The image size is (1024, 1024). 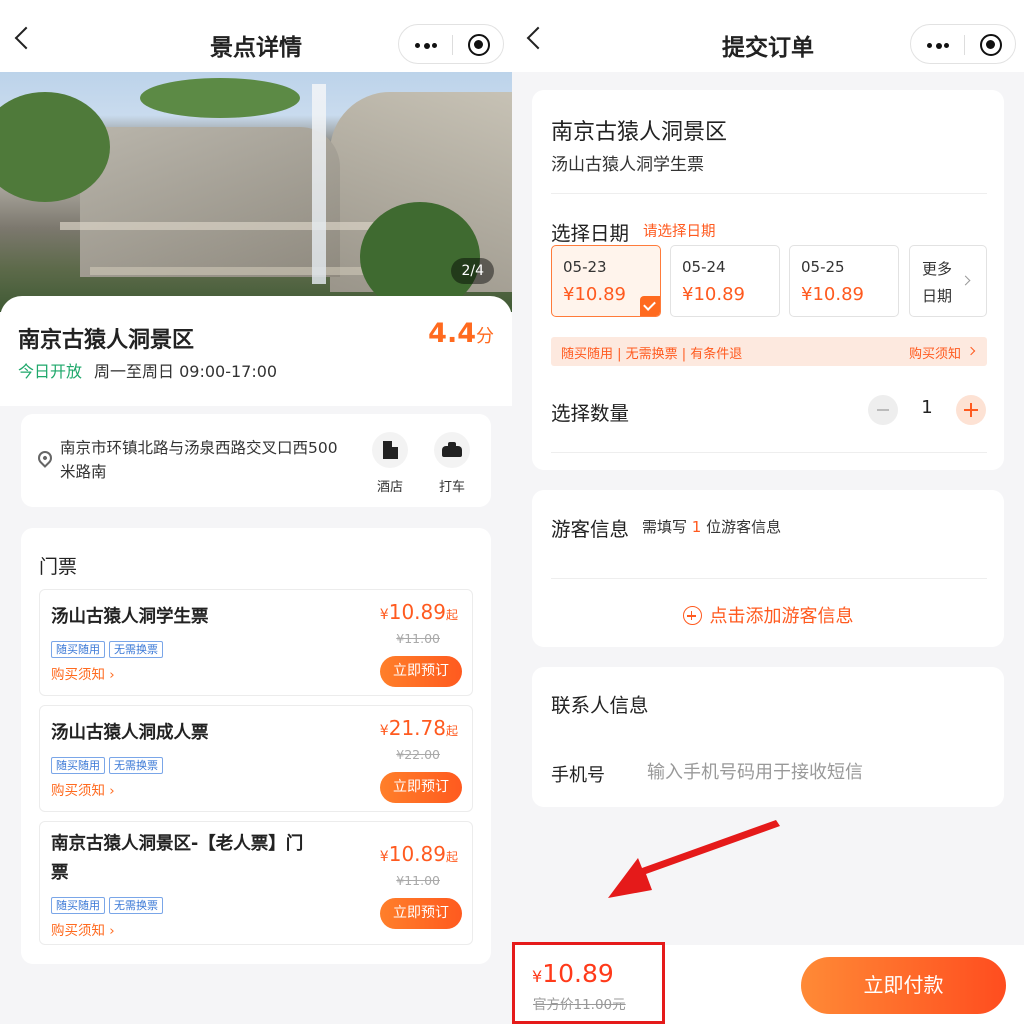 What do you see at coordinates (768, 36) in the screenshot?
I see `nav-bar: 提交订单` at bounding box center [768, 36].